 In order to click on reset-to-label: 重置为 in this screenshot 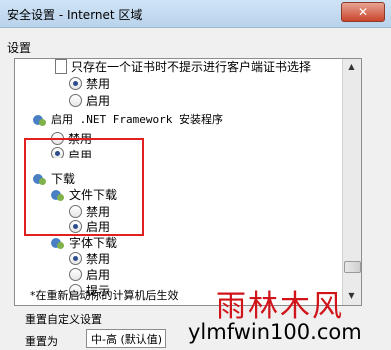, I will do `click(41, 341)`.